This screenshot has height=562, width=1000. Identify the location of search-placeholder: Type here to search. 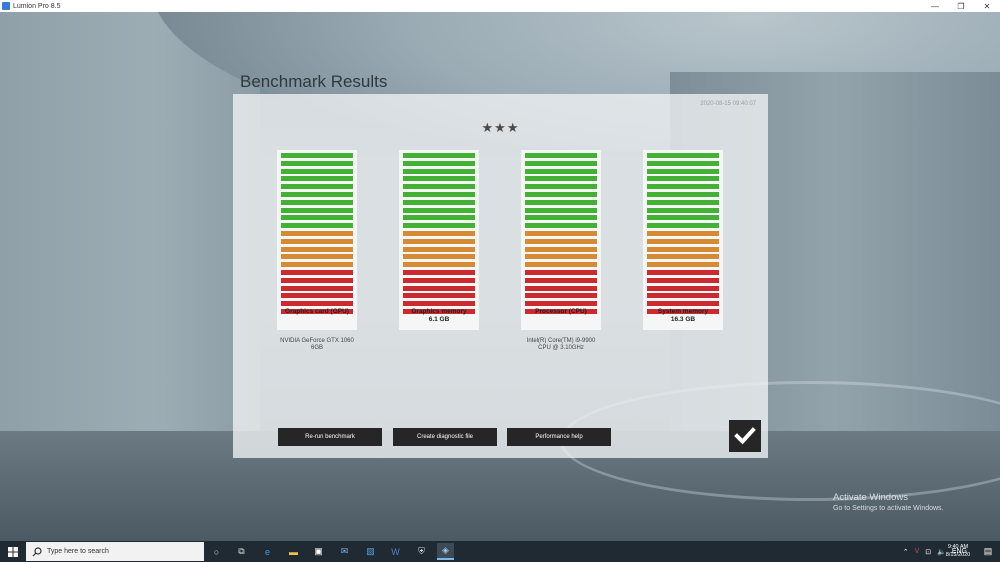
(78, 551).